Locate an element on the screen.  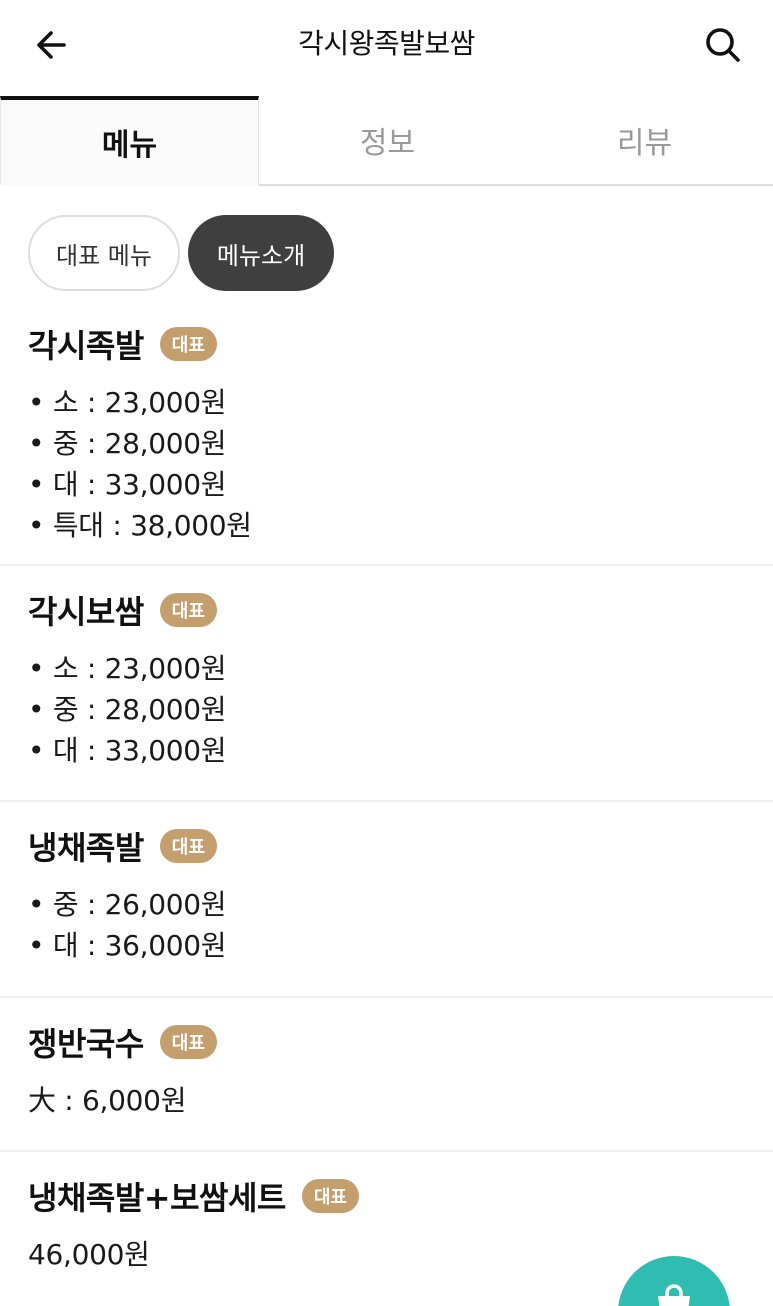
cart-icon is located at coordinates (674, 1295).